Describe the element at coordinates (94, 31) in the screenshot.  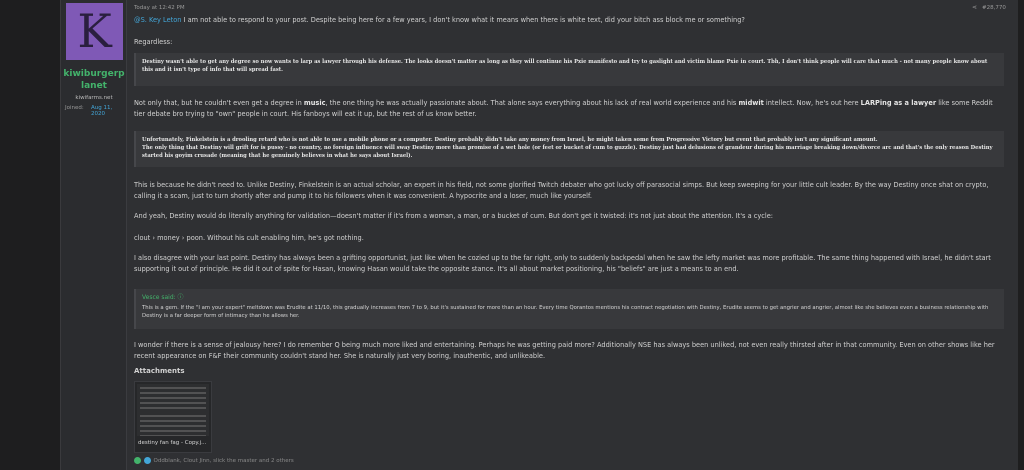
I see `avatar: K` at that location.